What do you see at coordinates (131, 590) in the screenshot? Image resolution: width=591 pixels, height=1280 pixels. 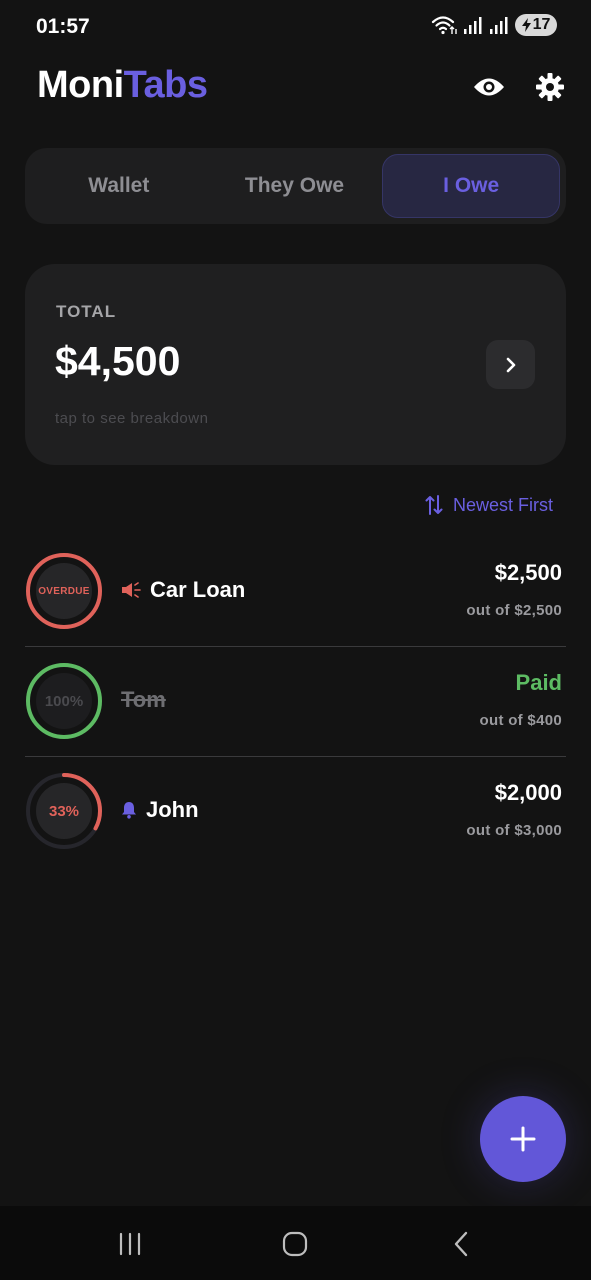 I see `megaphone-icon` at bounding box center [131, 590].